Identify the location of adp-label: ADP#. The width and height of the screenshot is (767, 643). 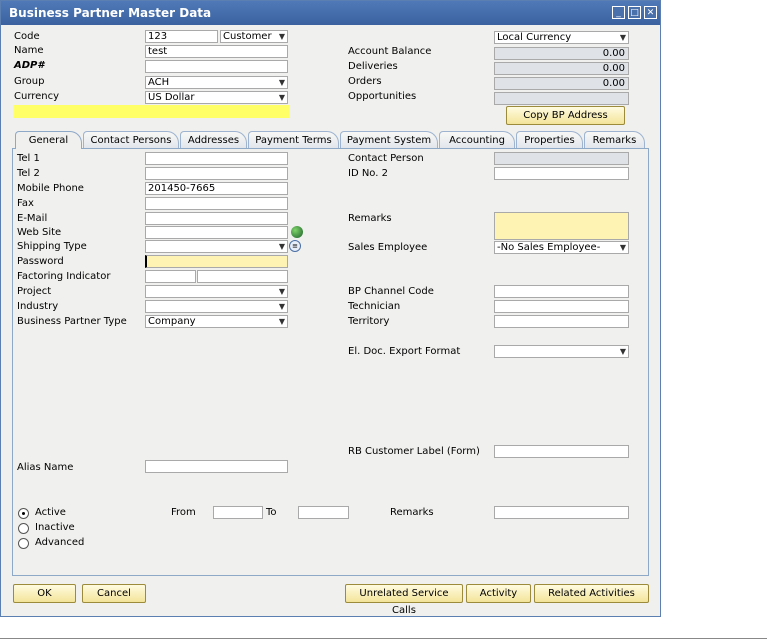
(29, 65).